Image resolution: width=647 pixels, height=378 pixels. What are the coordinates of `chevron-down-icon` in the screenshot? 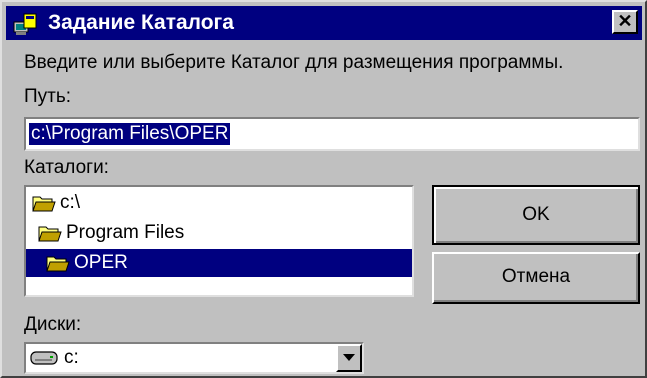 It's located at (349, 357).